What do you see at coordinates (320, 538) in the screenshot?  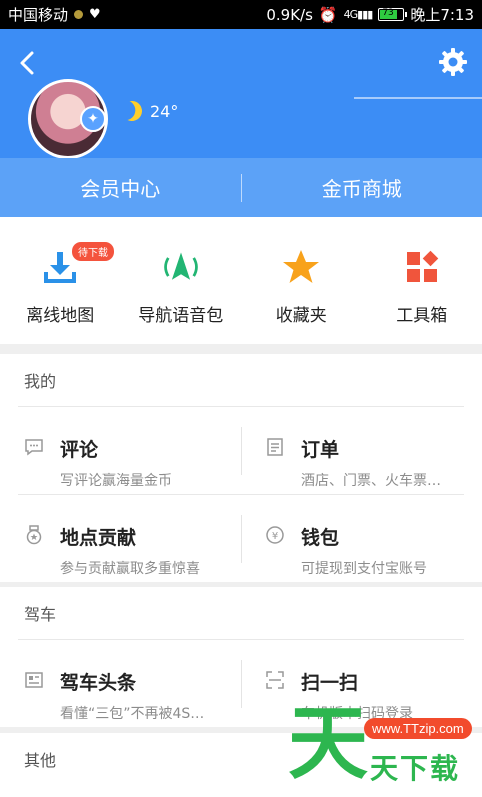 I see `item-title: 钱包` at bounding box center [320, 538].